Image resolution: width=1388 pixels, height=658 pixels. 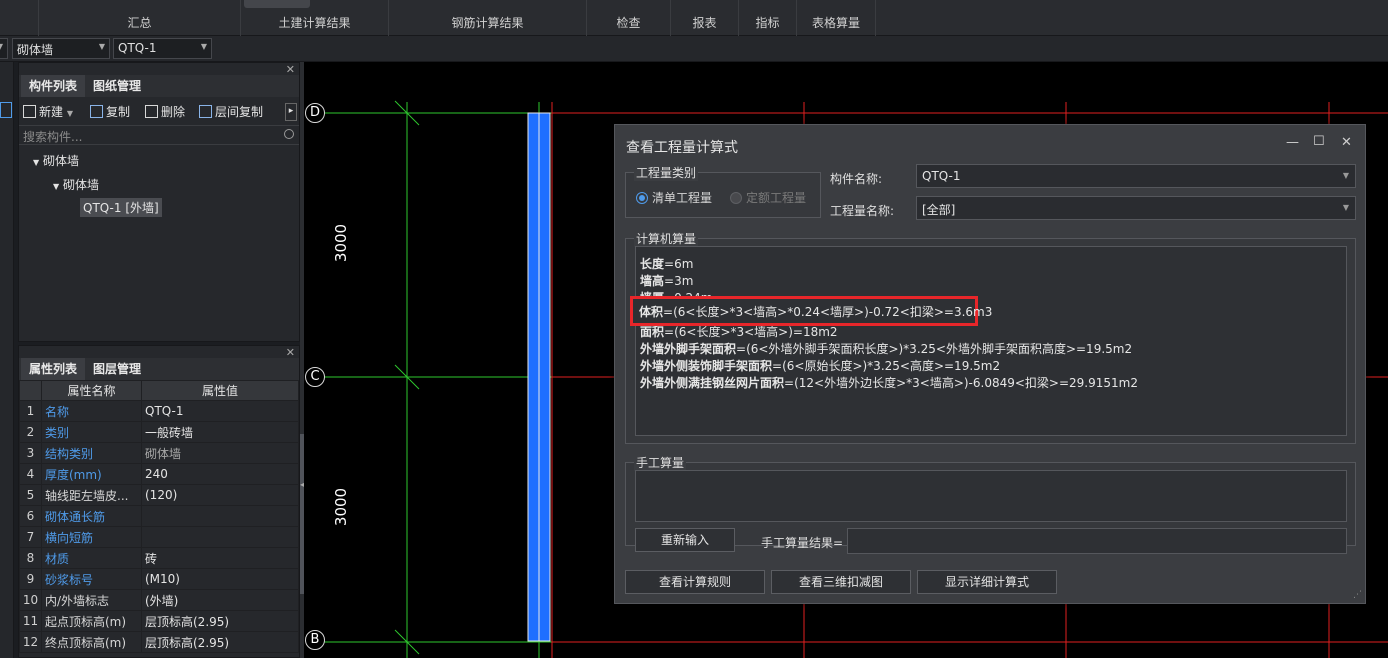 What do you see at coordinates (1319, 141) in the screenshot?
I see `maximize-icon: ☐` at bounding box center [1319, 141].